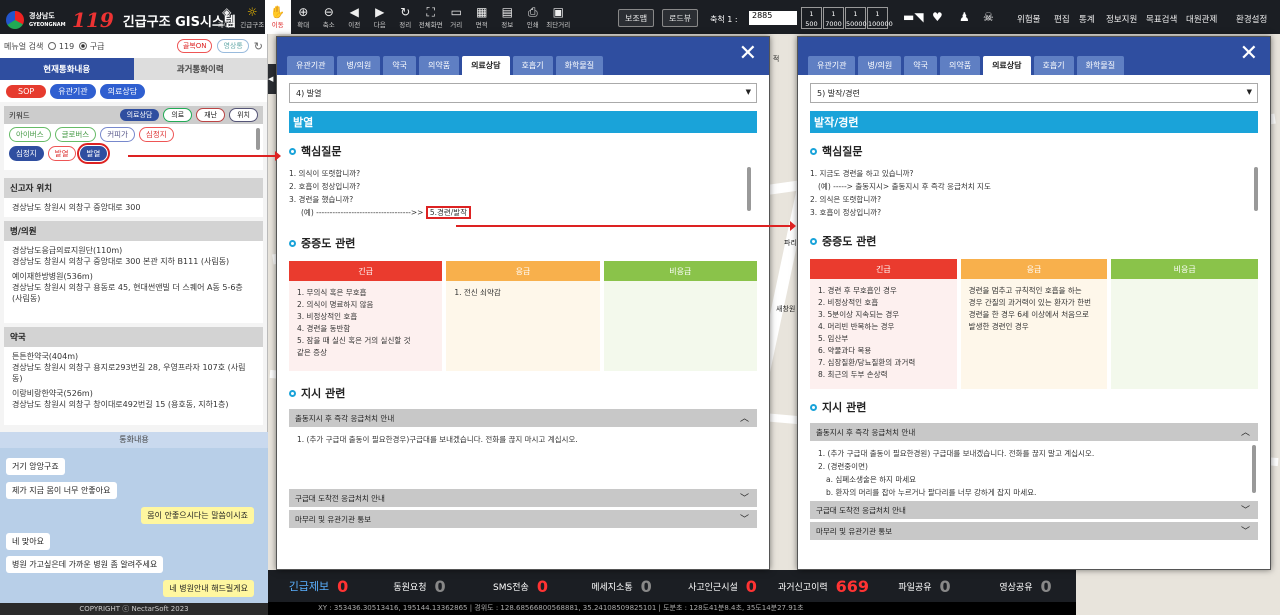  What do you see at coordinates (520, 586) in the screenshot?
I see `status-counter: SMS전송 0` at bounding box center [520, 586].